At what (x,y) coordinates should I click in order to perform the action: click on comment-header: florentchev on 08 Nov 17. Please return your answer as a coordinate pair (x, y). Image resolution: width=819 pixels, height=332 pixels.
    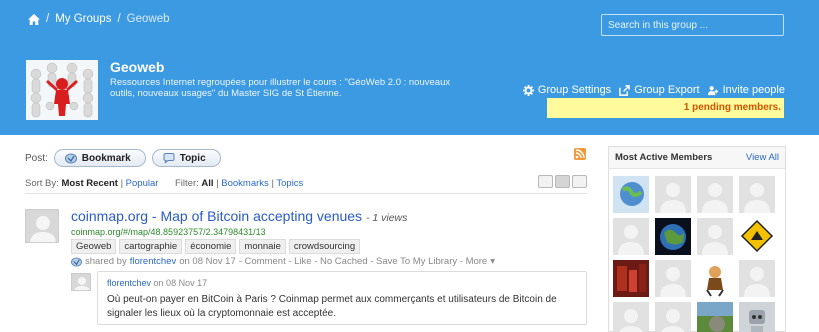
    Looking at the image, I should click on (157, 283).